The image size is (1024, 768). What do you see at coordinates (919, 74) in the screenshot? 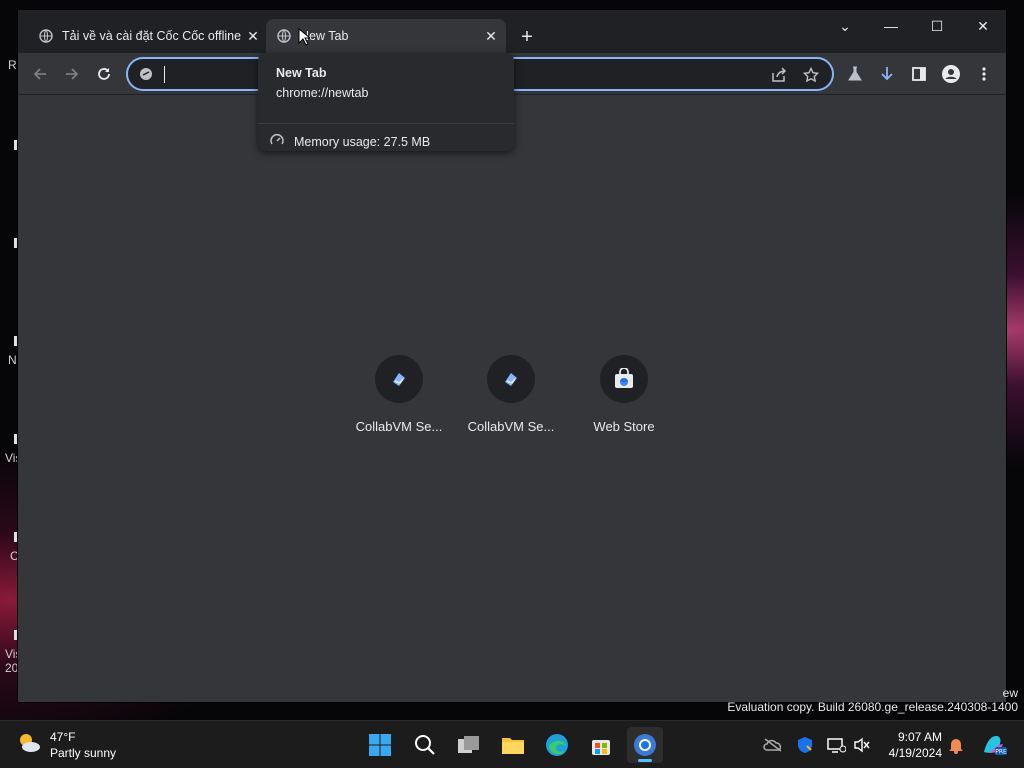
I see `side-panel-icon` at bounding box center [919, 74].